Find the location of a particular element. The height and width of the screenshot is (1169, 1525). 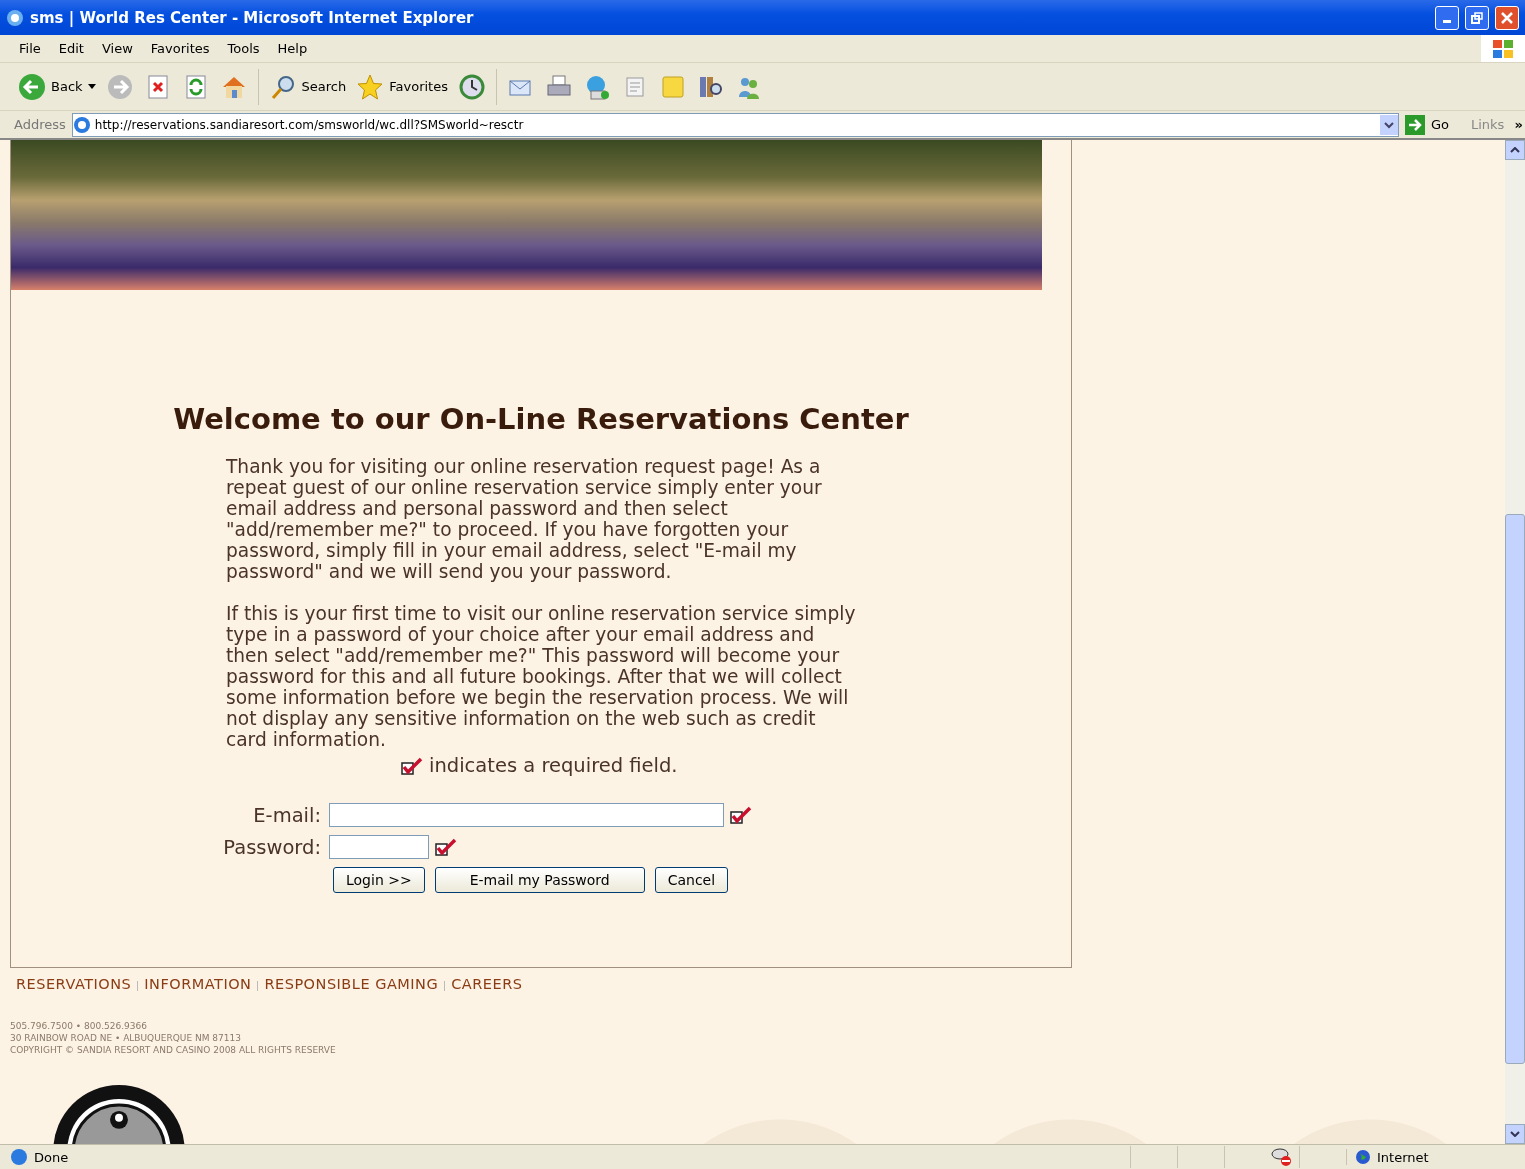

restore-button is located at coordinates (1477, 17).